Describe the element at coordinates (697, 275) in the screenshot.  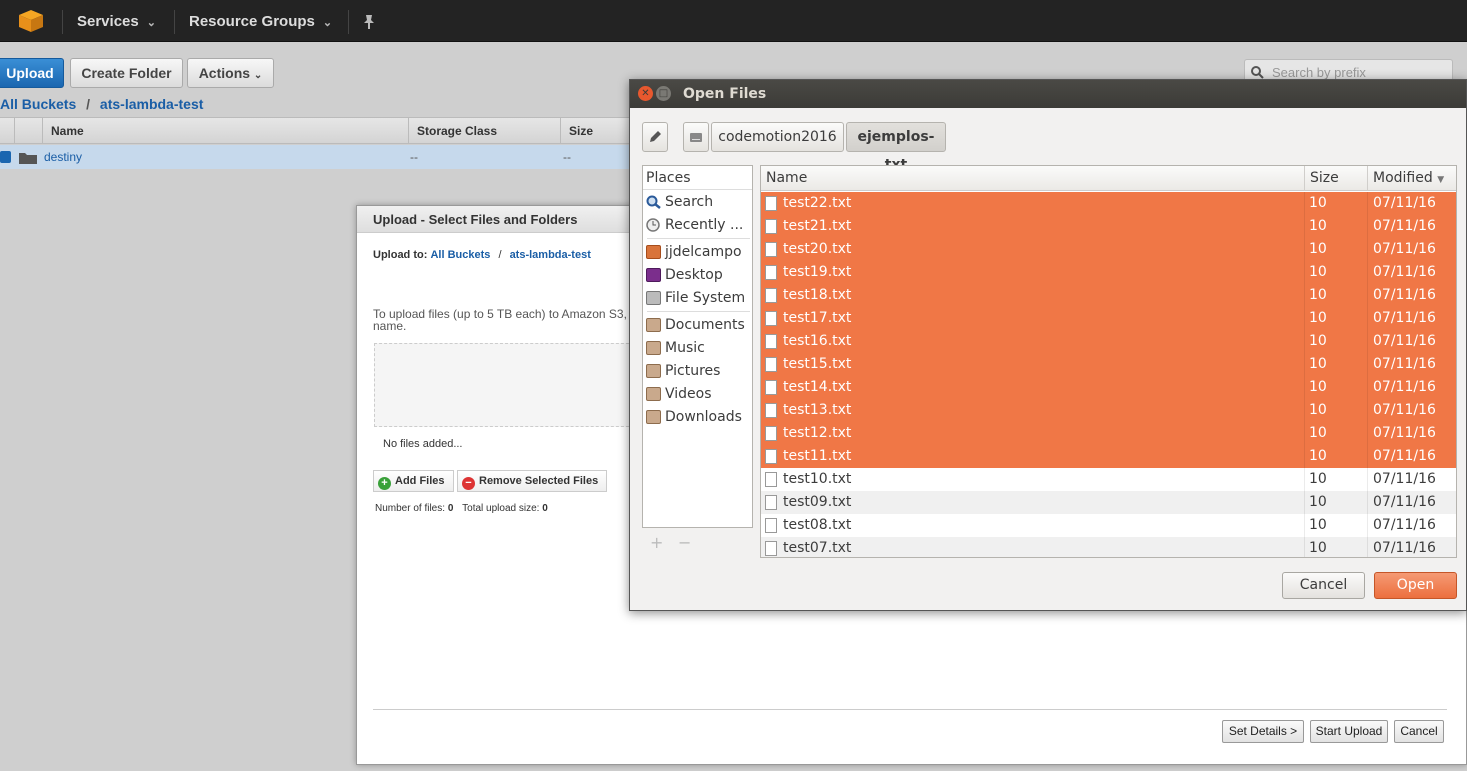
I see `place-desktop: Desktop` at that location.